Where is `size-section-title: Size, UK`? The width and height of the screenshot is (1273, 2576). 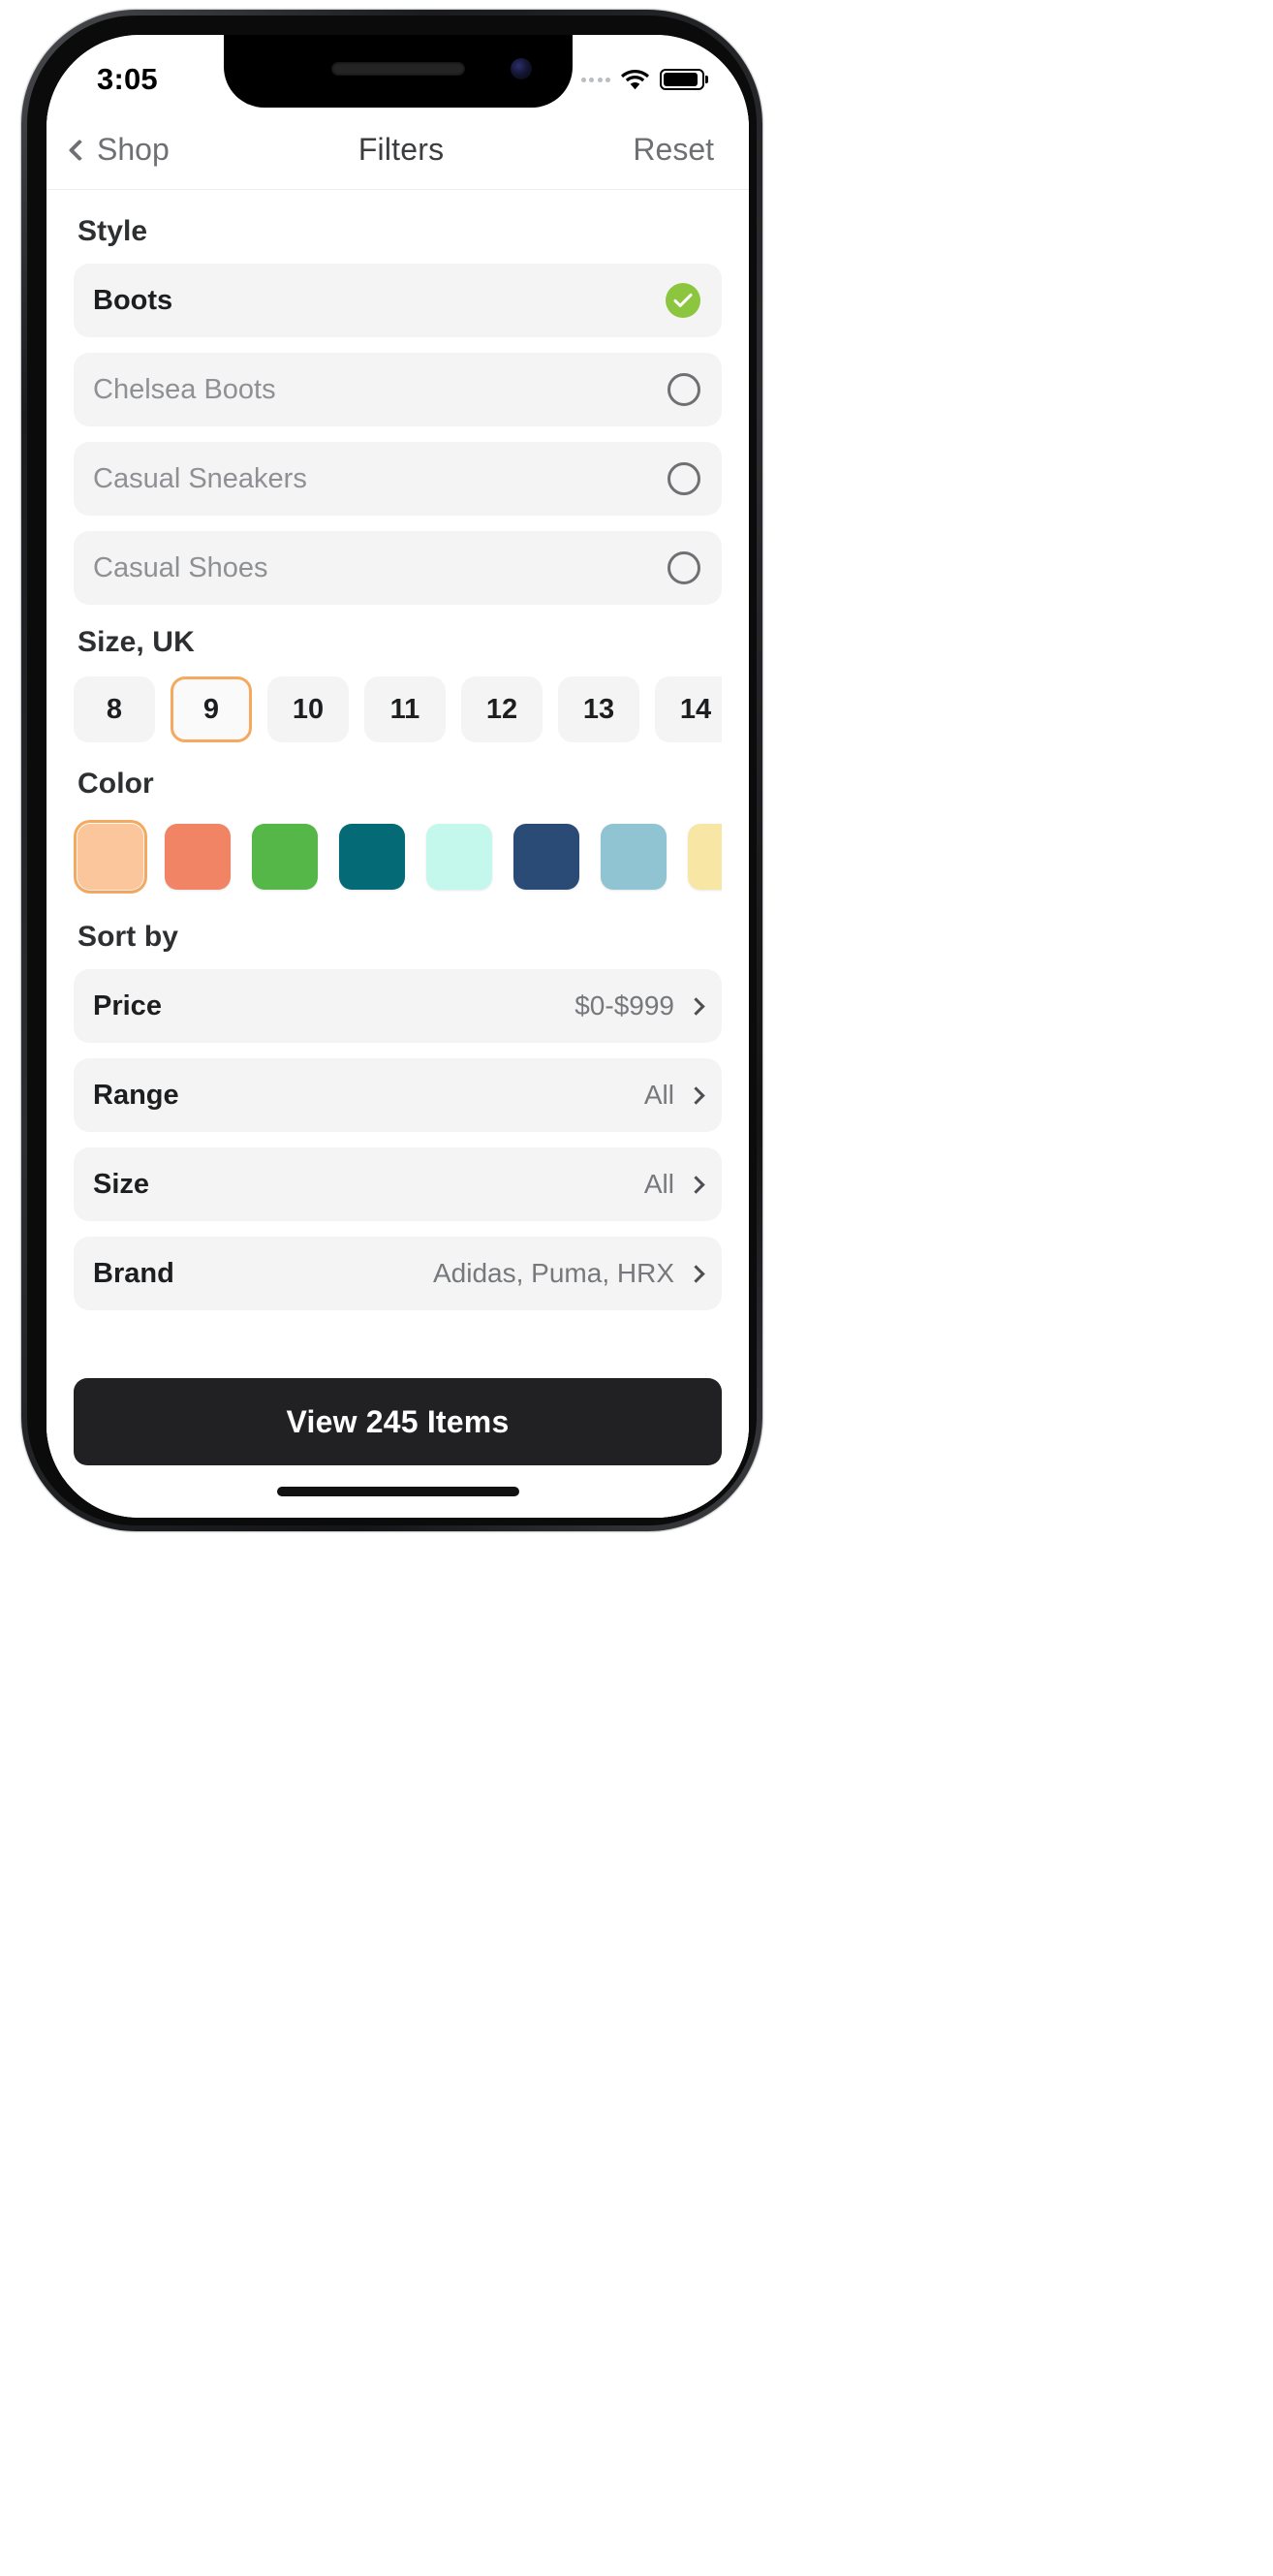 size-section-title: Size, UK is located at coordinates (136, 642).